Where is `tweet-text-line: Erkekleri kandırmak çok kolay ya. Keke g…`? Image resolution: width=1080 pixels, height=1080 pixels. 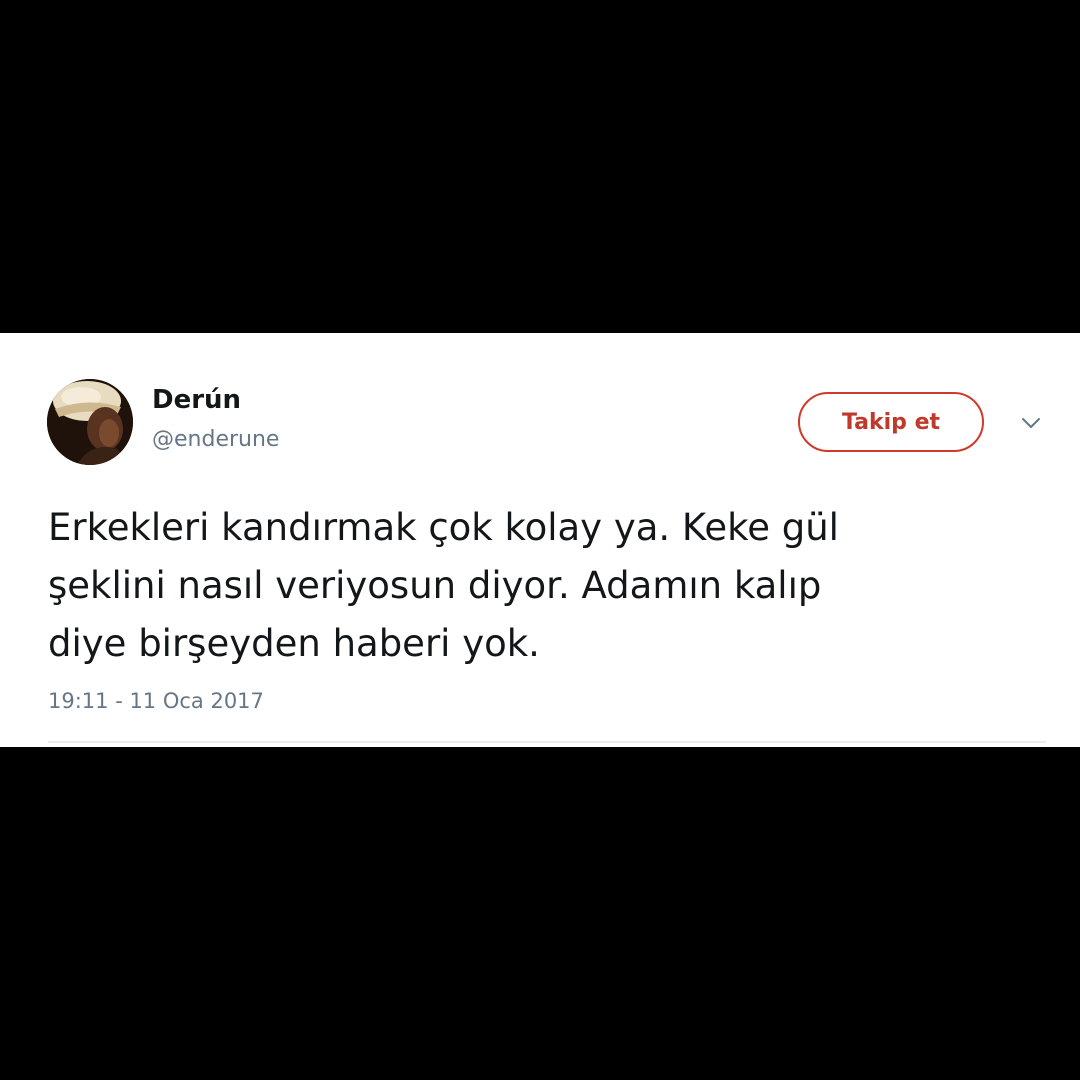 tweet-text-line: Erkekleri kandırmak çok kolay ya. Keke g… is located at coordinates (443, 527).